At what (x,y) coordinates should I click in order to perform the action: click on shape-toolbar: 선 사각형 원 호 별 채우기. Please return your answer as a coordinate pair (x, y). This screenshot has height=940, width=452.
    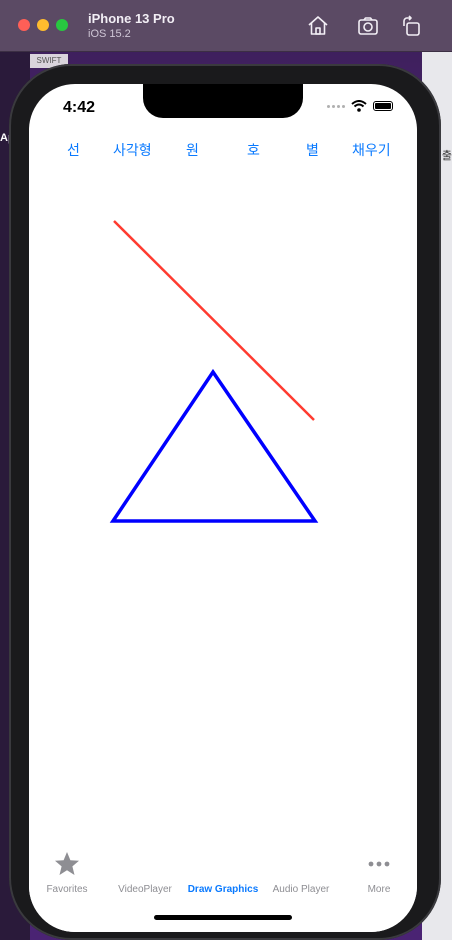
    Looking at the image, I should click on (223, 151).